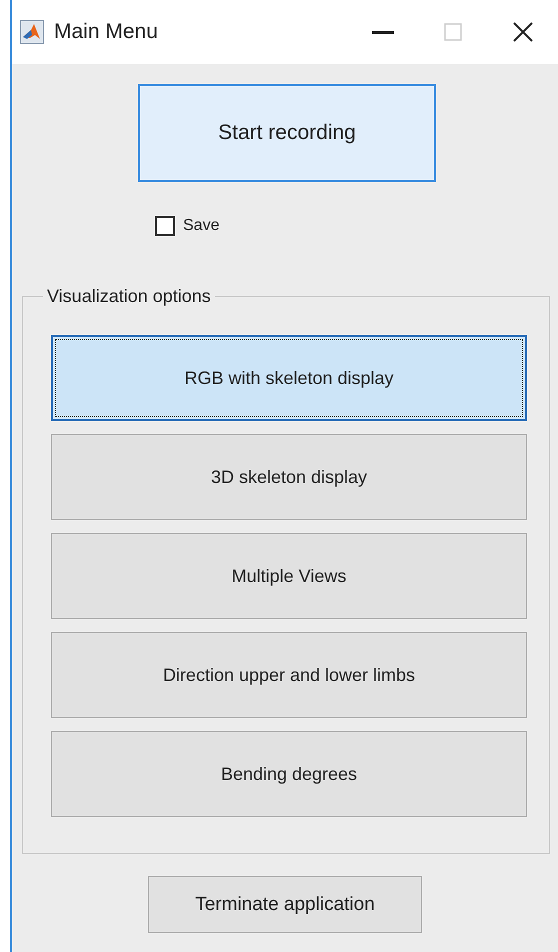 The height and width of the screenshot is (952, 558). I want to click on group-title: Visualization options, so click(129, 296).